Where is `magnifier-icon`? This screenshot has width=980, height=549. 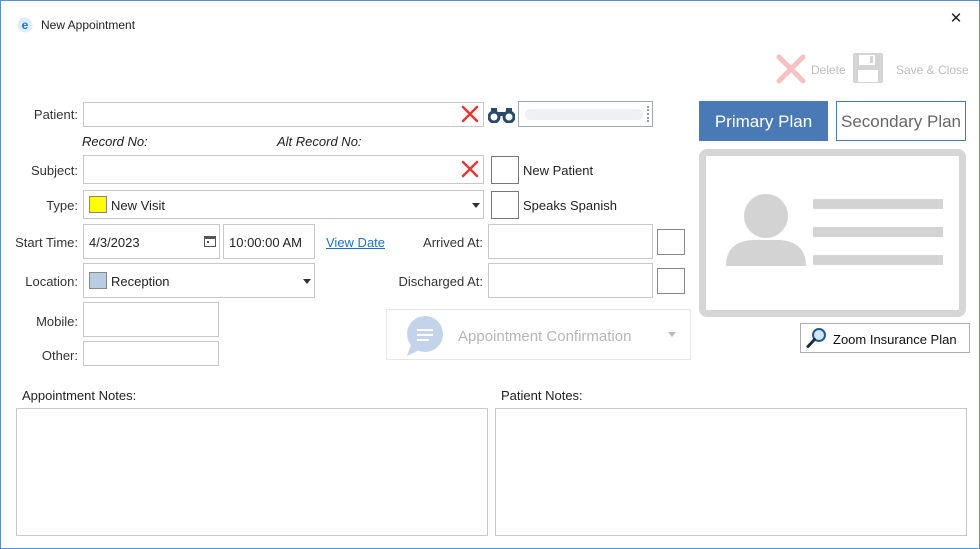
magnifier-icon is located at coordinates (817, 339).